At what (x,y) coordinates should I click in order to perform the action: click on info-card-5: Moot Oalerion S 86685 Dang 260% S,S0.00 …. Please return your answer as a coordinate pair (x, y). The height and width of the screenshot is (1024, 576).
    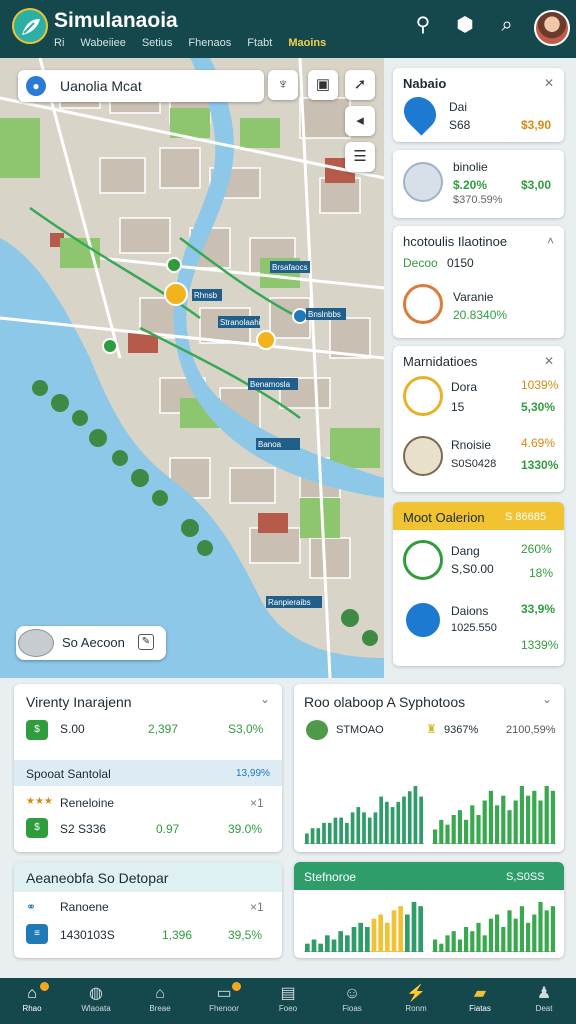
    Looking at the image, I should click on (478, 584).